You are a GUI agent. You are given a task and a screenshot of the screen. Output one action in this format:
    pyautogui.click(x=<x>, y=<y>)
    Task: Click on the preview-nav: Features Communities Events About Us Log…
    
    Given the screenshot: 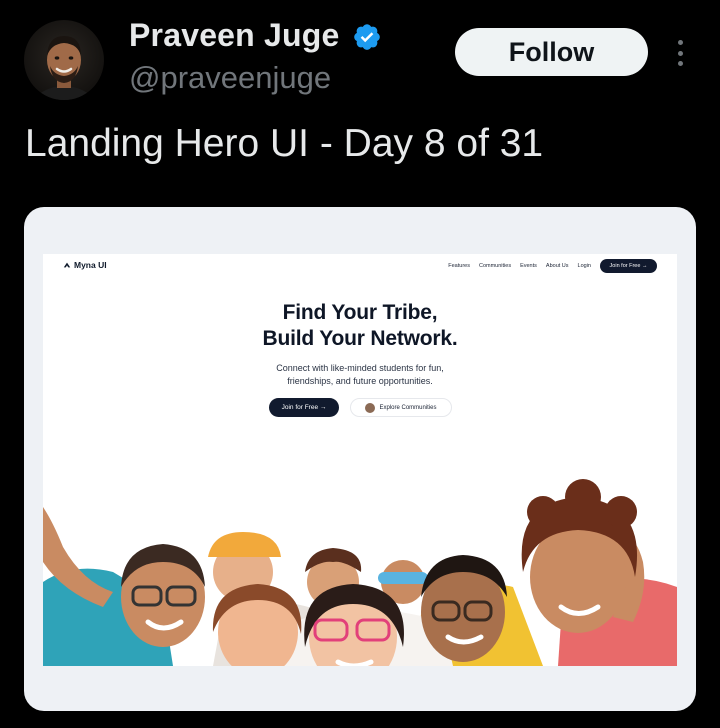 What is the action you would take?
    pyautogui.click(x=519, y=266)
    